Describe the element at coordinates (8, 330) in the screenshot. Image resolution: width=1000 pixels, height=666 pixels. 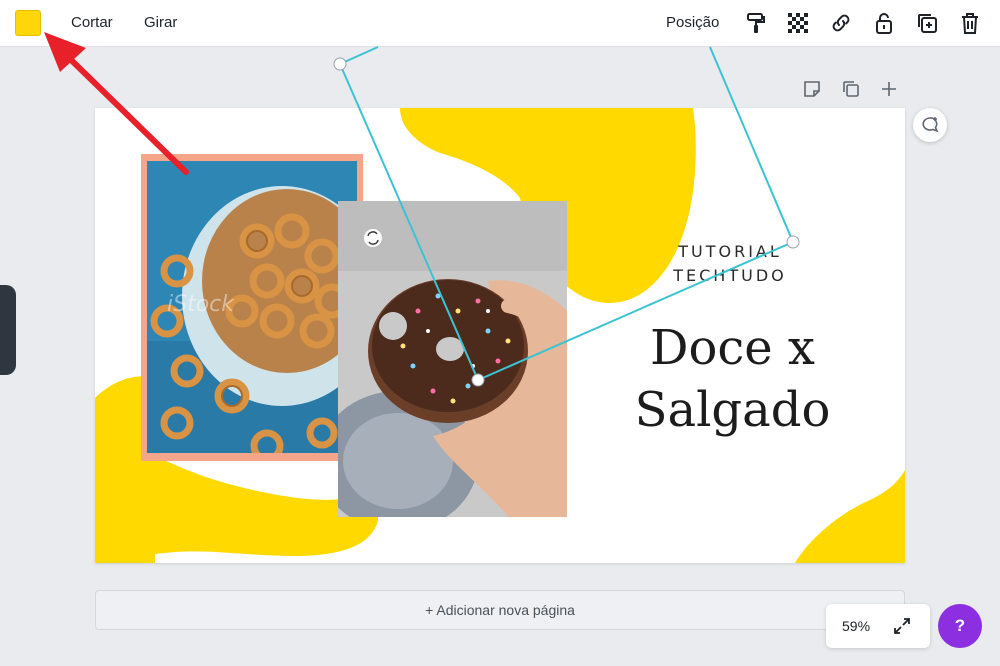
I see `side-panel-toggle` at that location.